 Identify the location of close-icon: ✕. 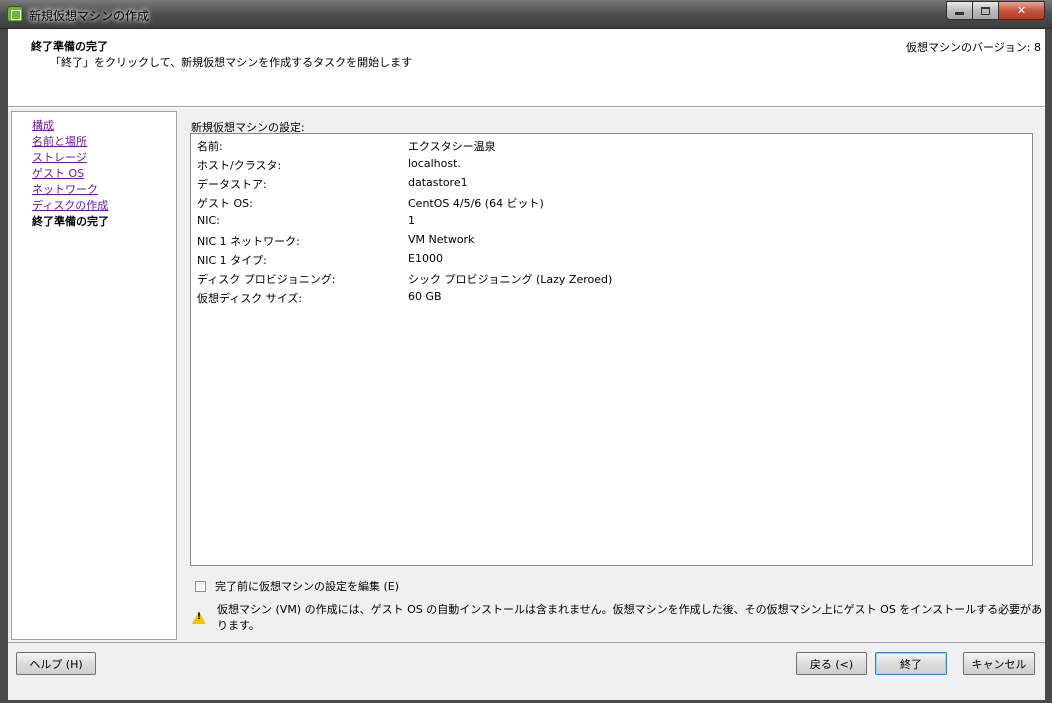
(1021, 10).